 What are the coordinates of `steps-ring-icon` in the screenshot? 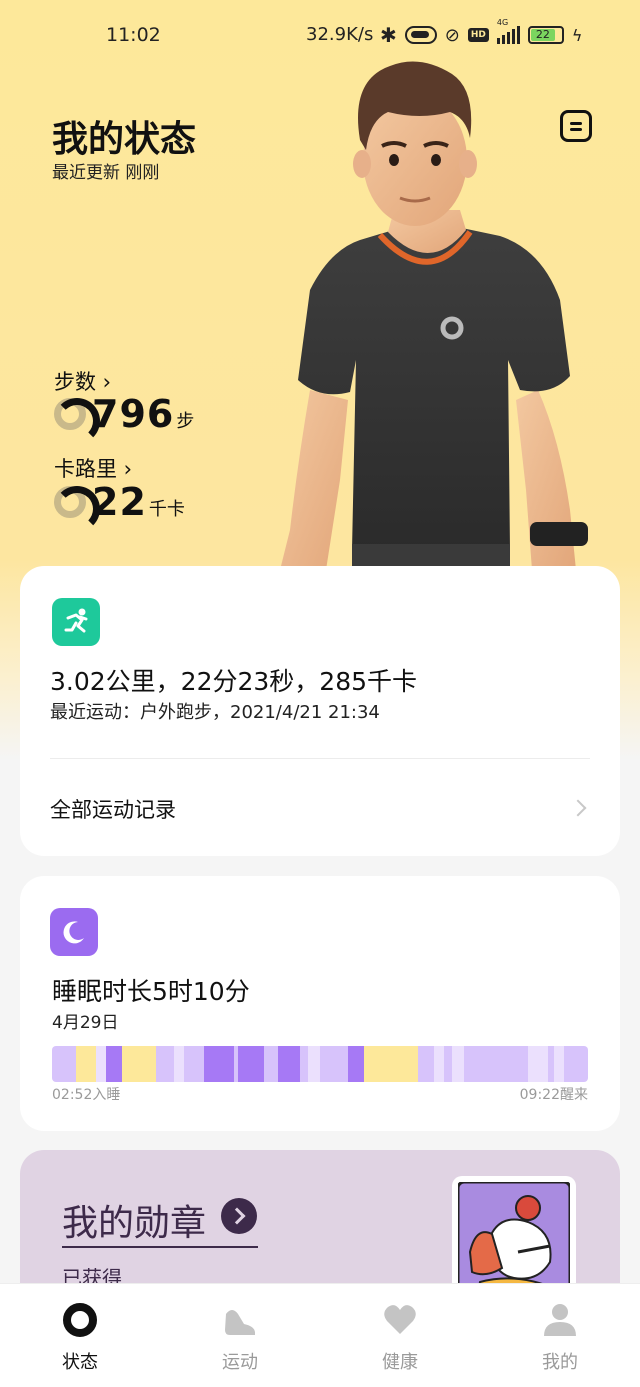 It's located at (77, 421).